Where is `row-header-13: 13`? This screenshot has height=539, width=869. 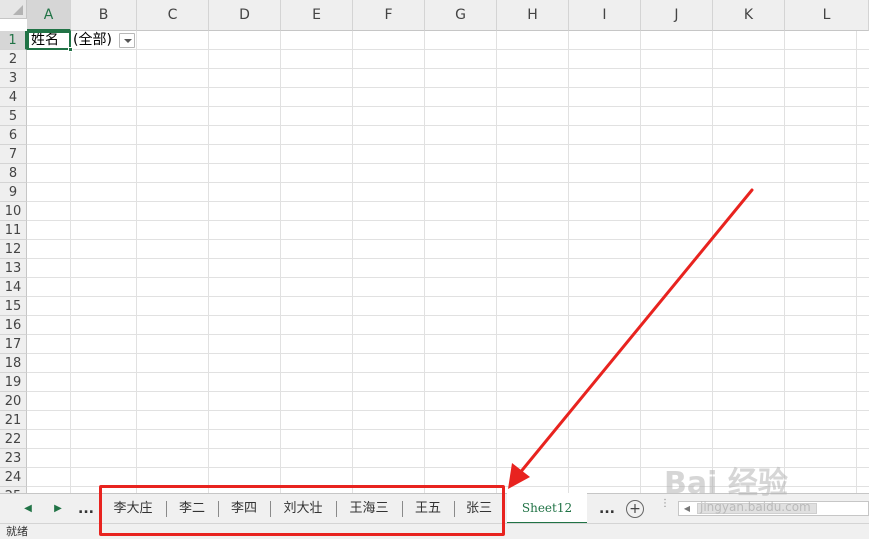 row-header-13: 13 is located at coordinates (13, 268).